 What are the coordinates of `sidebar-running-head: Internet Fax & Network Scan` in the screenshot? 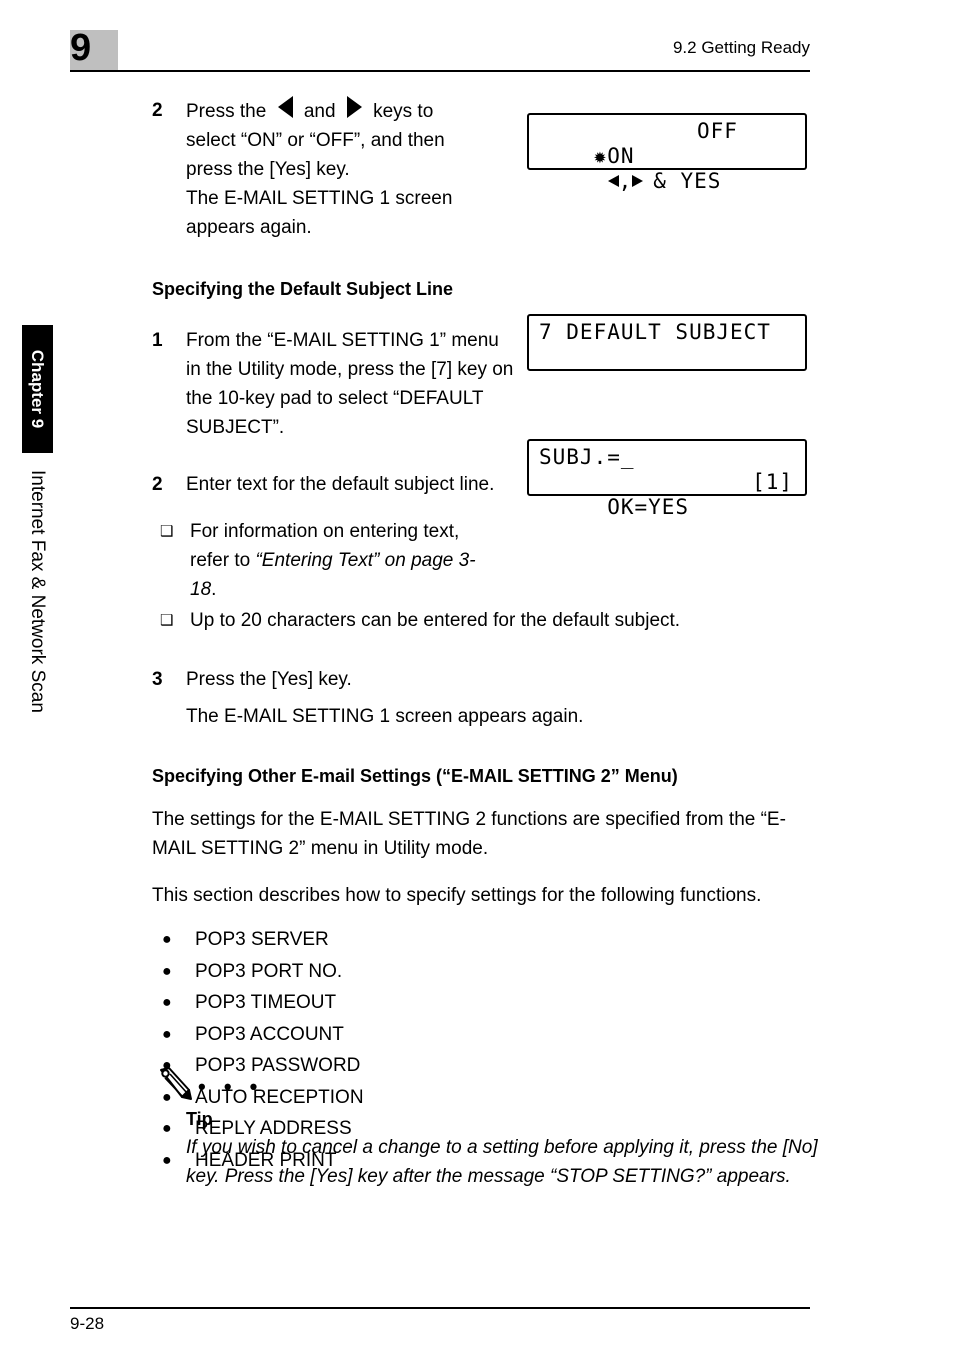 It's located at (37, 591).